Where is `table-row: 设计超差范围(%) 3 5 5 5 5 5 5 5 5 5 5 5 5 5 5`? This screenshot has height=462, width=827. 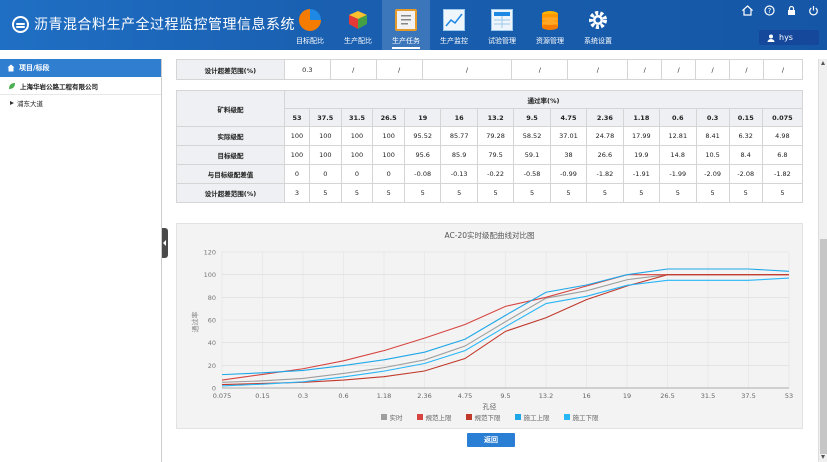
table-row: 设计超差范围(%) 3 5 5 5 5 5 5 5 5 5 5 5 5 5 5 is located at coordinates (490, 193).